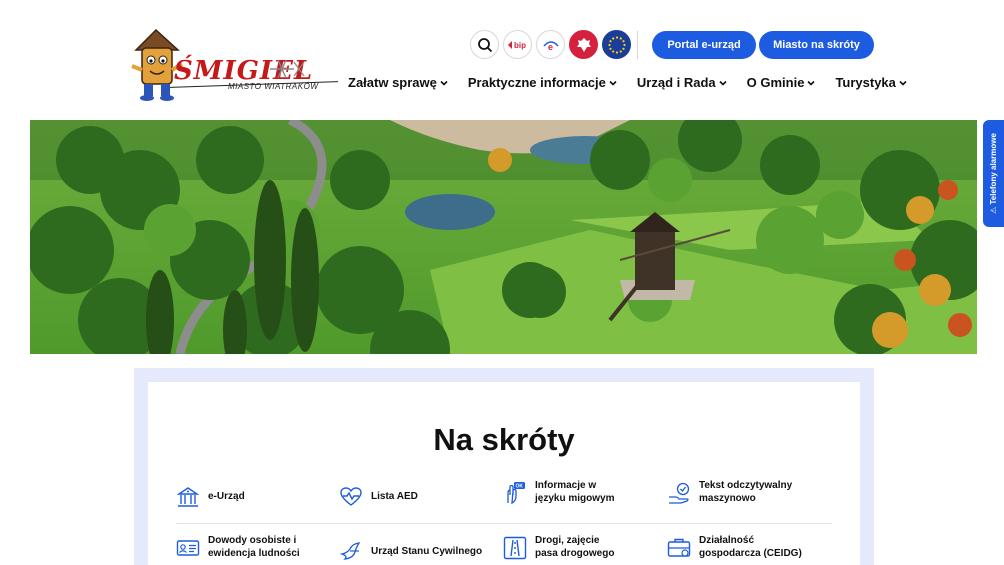  I want to click on shortcut-tekst-odczytywalny: Tekst odczytywalny maszynowo, so click(729, 492).